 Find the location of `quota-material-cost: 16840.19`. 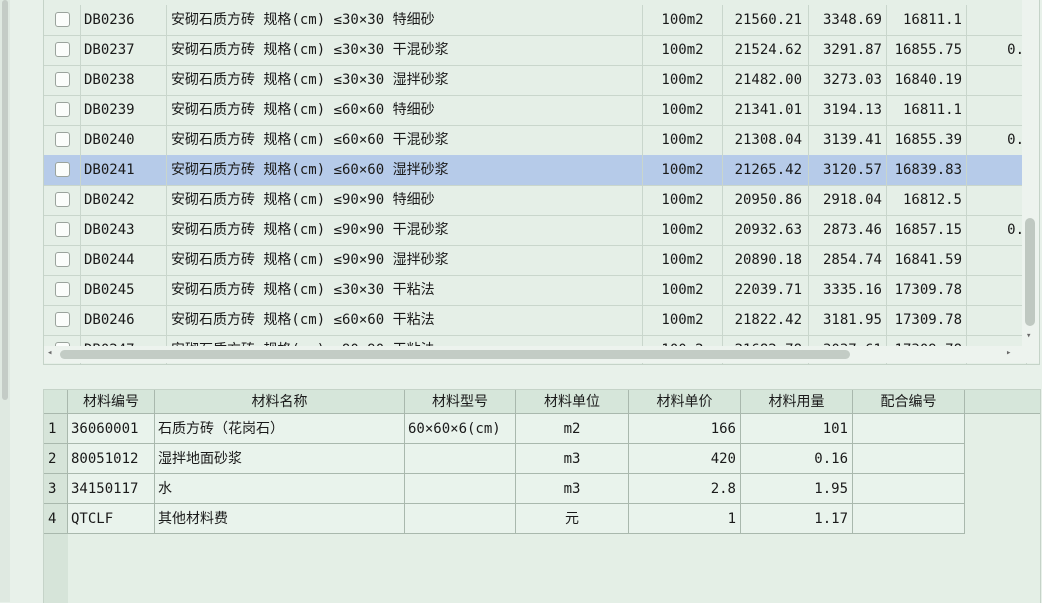

quota-material-cost: 16840.19 is located at coordinates (927, 80).